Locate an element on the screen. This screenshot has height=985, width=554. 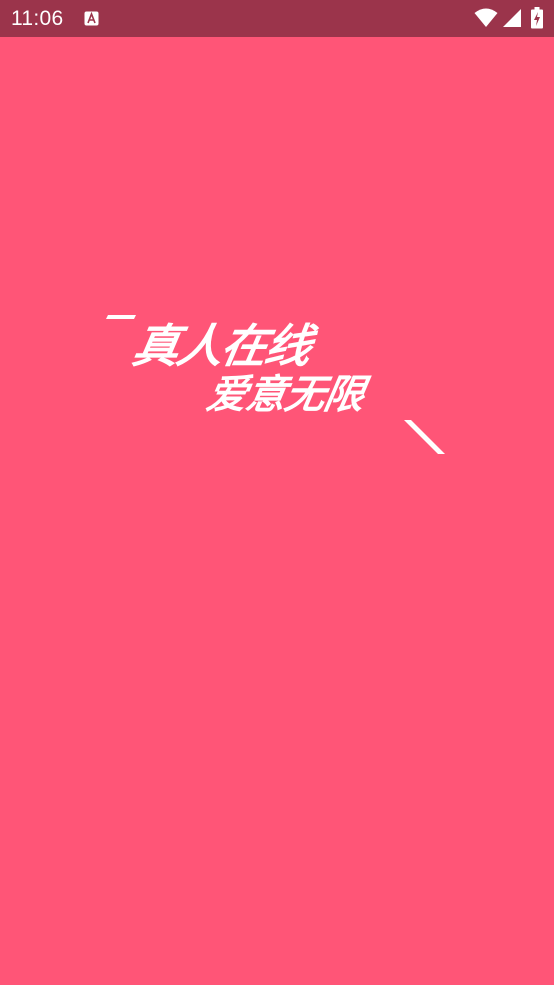
slogan-line2: 爱意无限 is located at coordinates (285, 395).